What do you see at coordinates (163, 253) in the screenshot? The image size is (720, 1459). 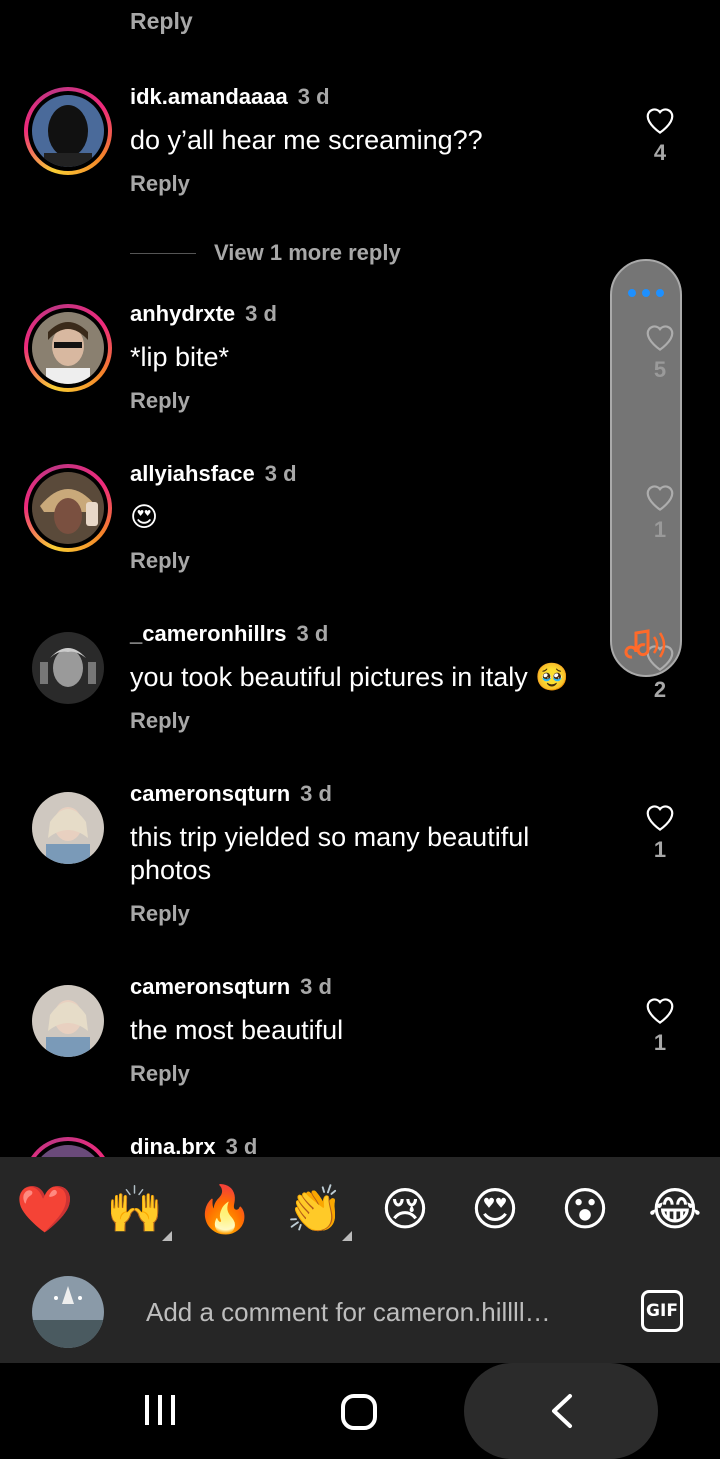 I see `divider` at bounding box center [163, 253].